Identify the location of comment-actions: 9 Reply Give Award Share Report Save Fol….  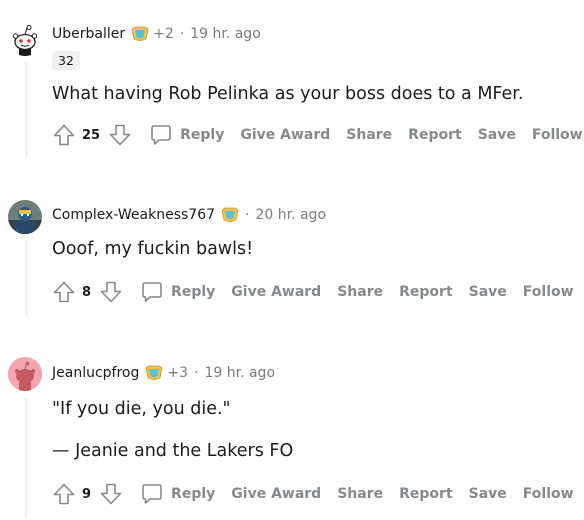
(313, 494).